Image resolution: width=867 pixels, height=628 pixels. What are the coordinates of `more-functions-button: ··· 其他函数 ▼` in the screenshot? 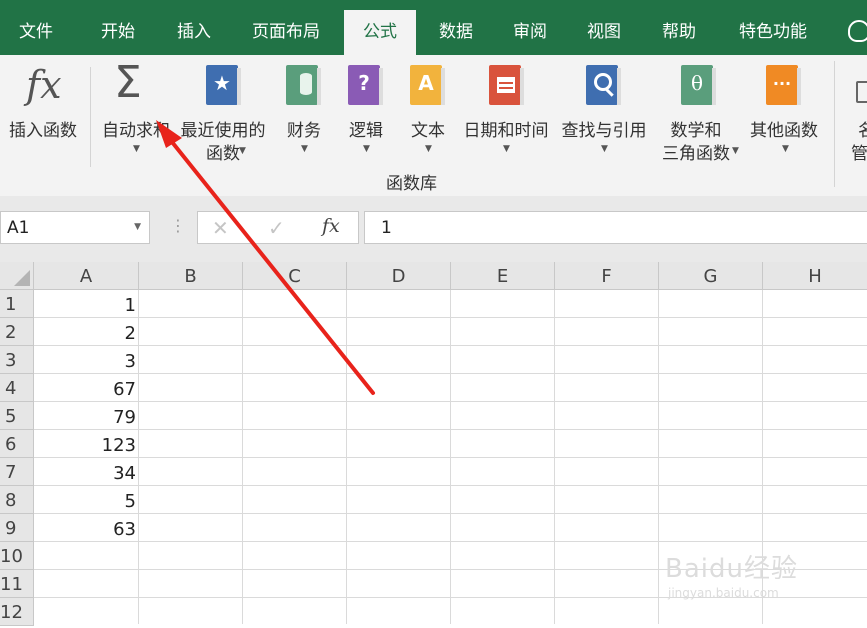 It's located at (784, 120).